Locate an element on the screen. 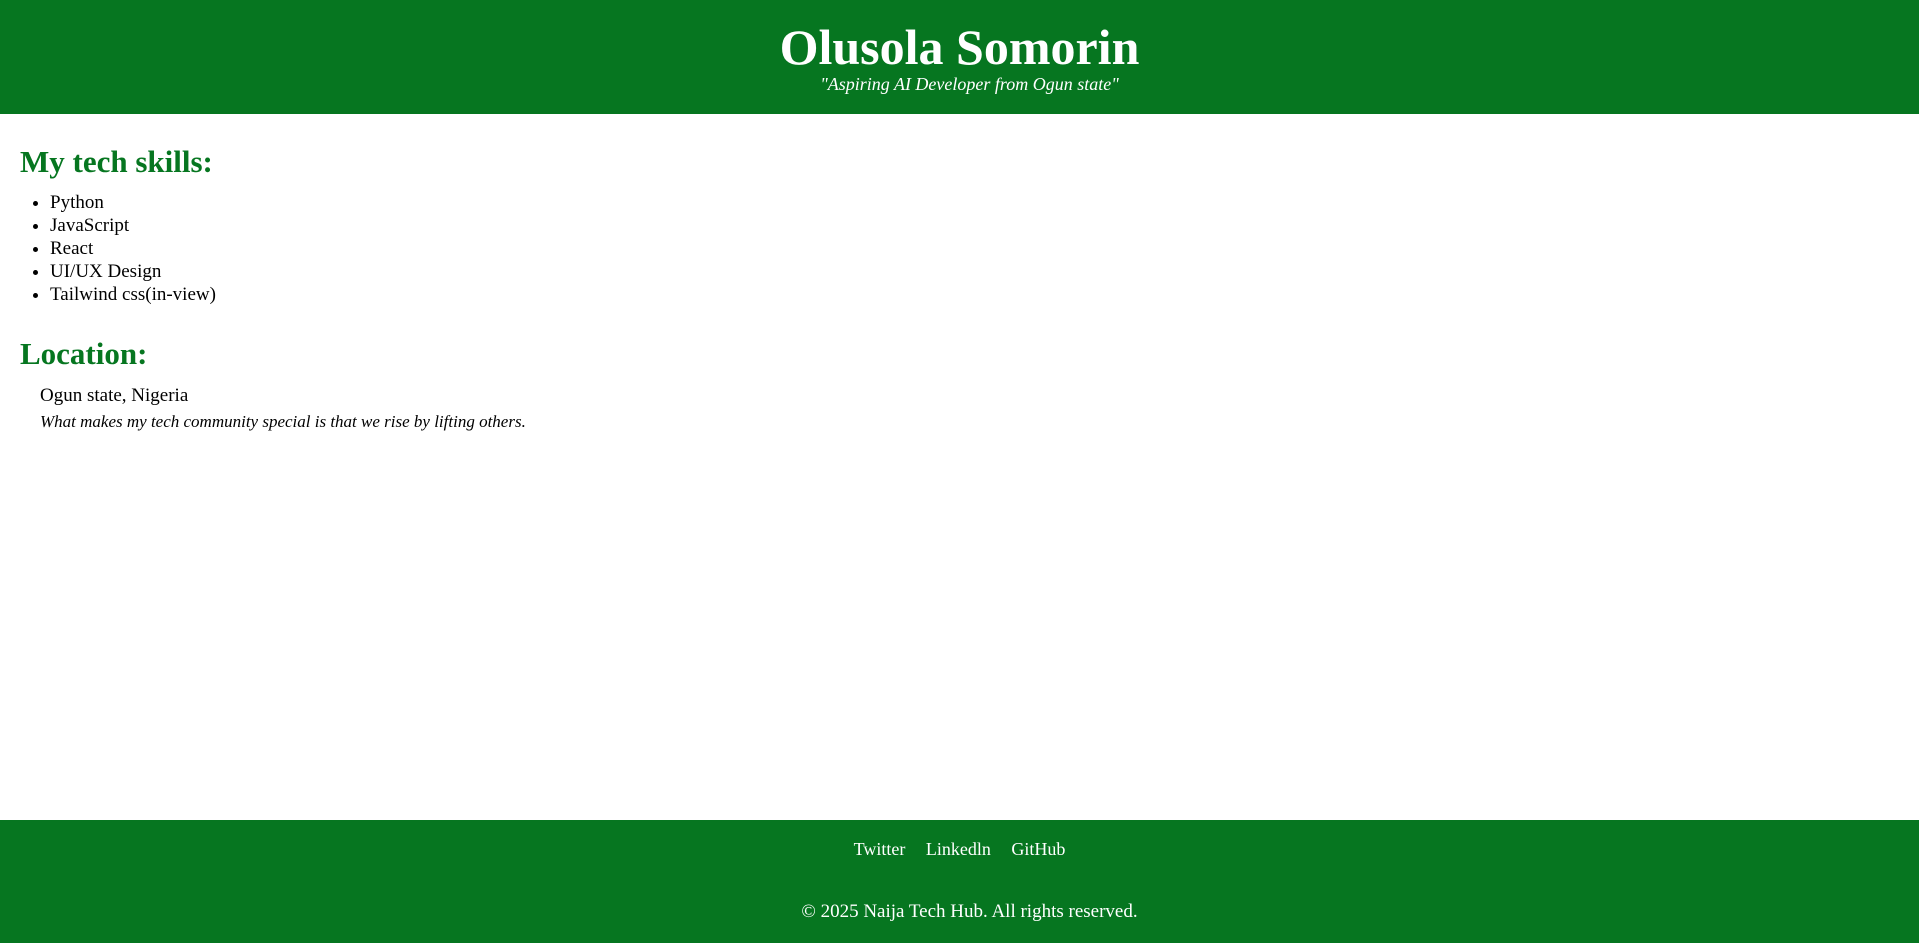 The width and height of the screenshot is (1919, 943). skill-item-javascript: JavaScript is located at coordinates (133, 225).